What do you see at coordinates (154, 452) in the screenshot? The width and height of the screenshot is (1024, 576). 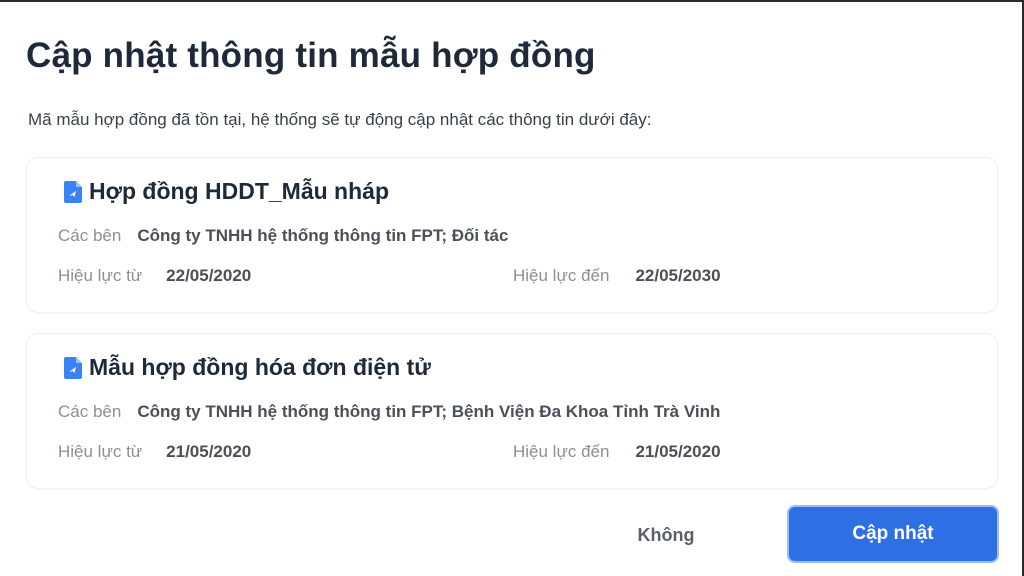 I see `valid-from-row: Hiệu lực từ 21/05/2020` at bounding box center [154, 452].